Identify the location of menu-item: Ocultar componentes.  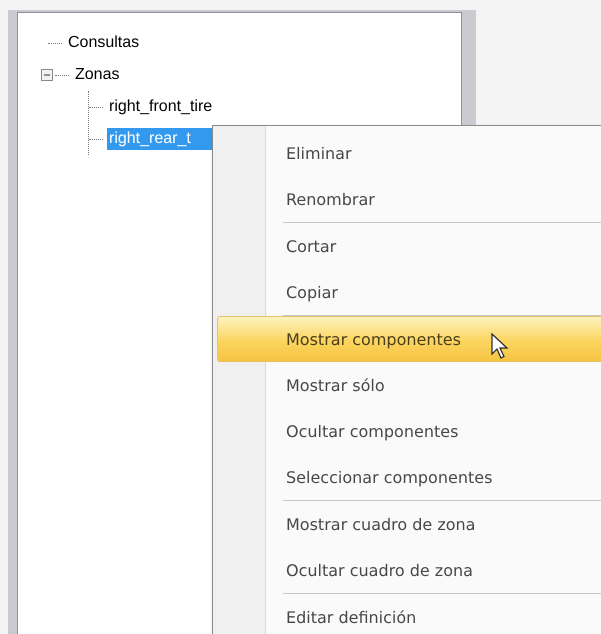
(409, 431).